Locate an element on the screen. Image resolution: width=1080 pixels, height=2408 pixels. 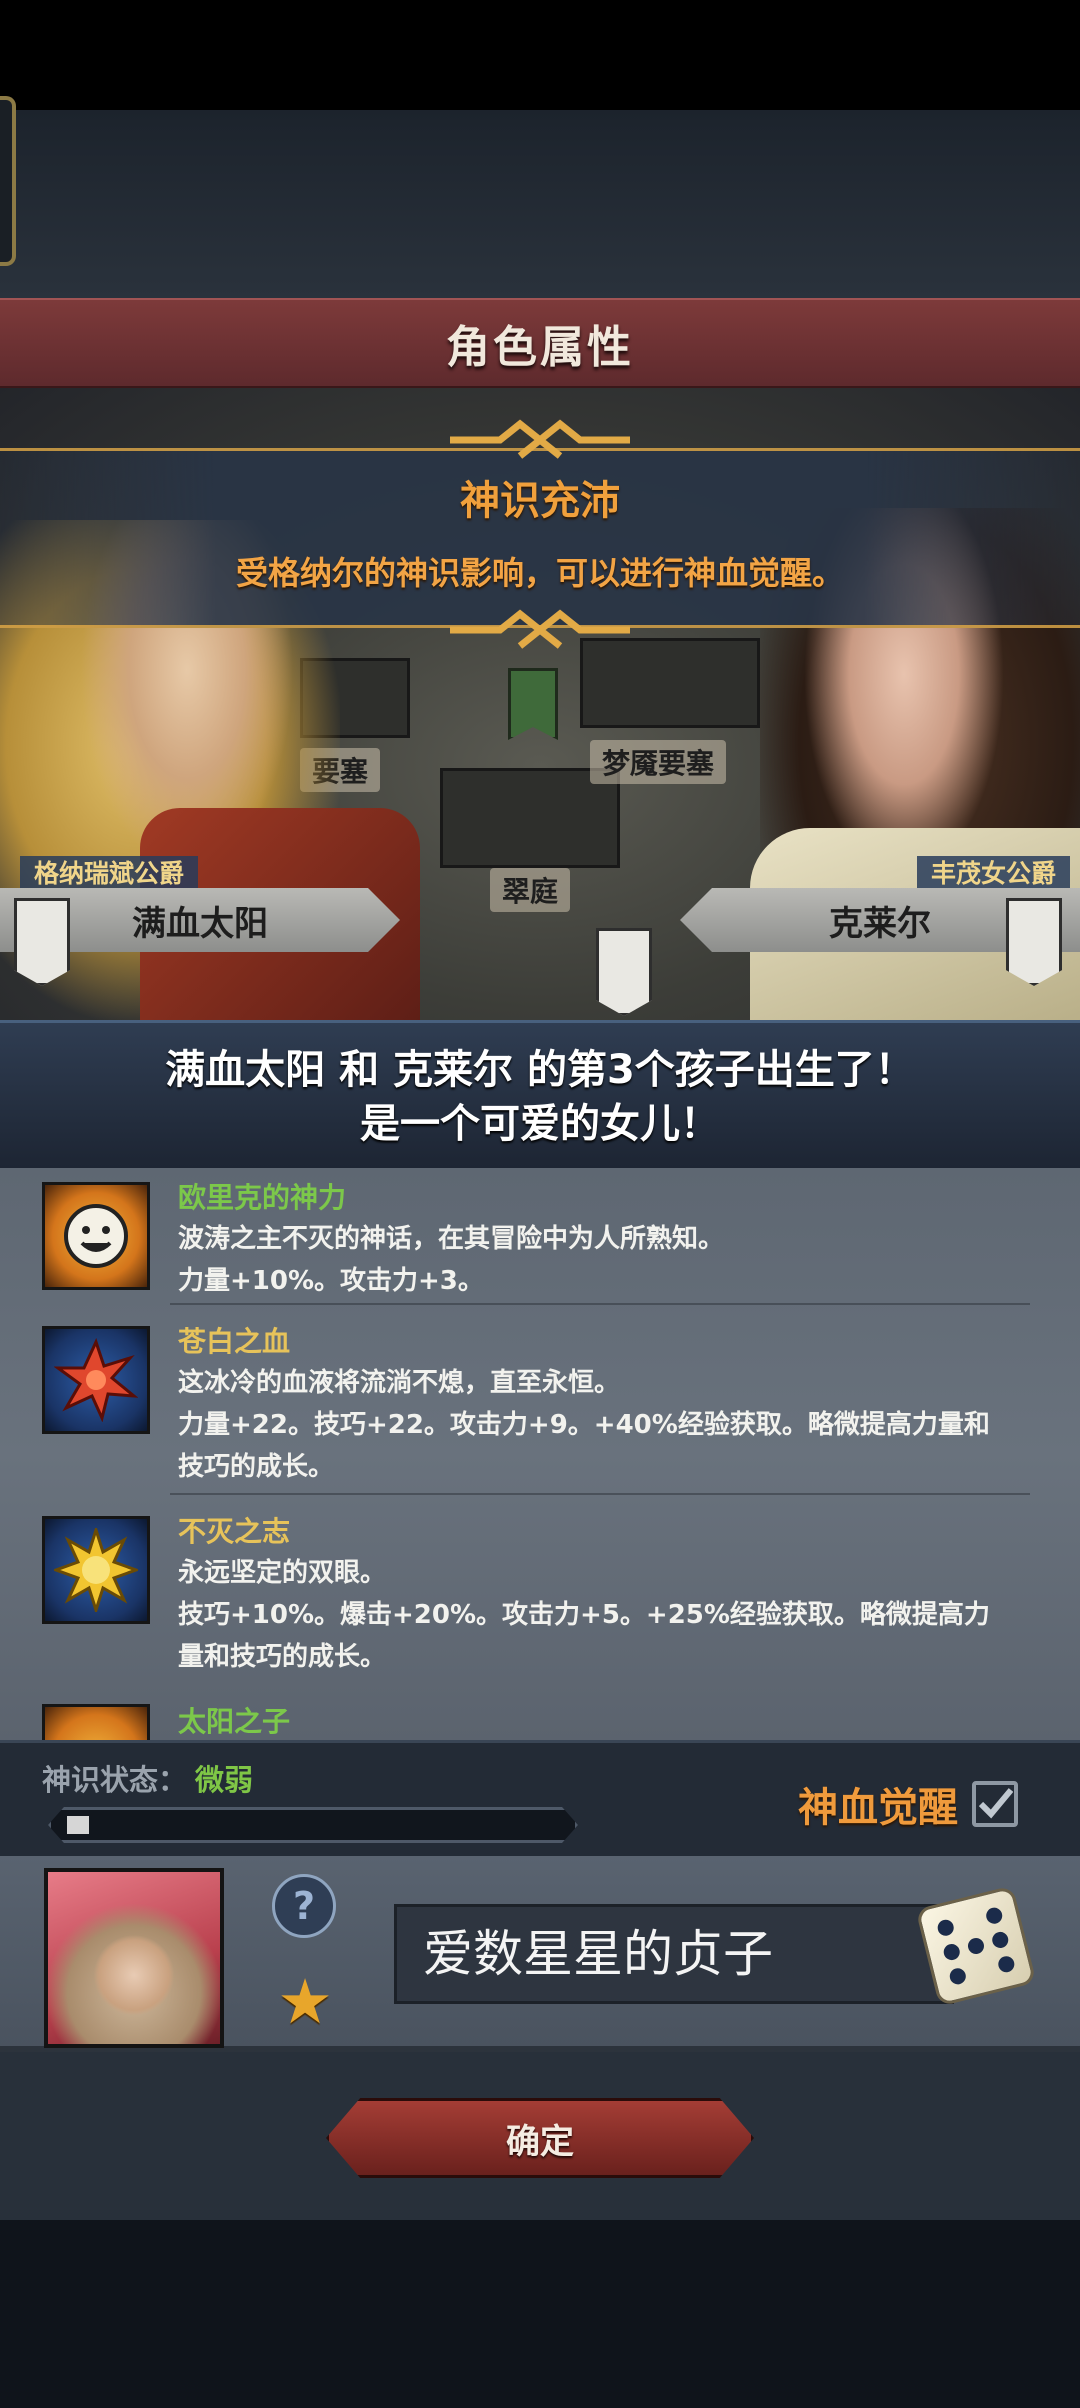
header-bar: 角色属性 is located at coordinates (540, 343).